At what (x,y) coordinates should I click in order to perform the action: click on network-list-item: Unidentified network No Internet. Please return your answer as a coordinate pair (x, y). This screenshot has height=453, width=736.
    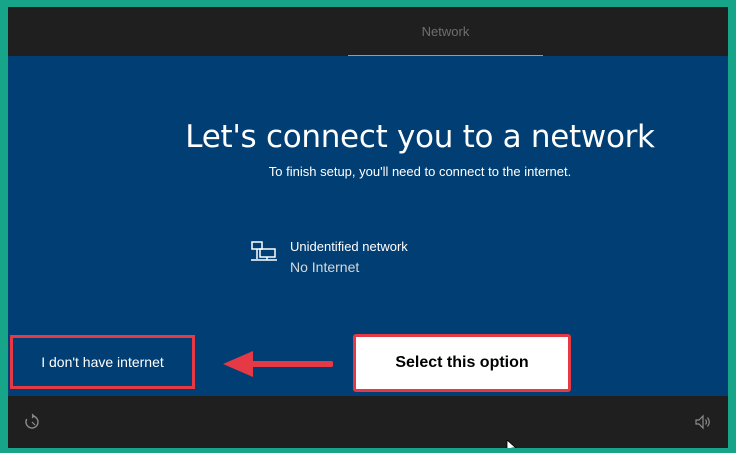
    Looking at the image, I should click on (360, 259).